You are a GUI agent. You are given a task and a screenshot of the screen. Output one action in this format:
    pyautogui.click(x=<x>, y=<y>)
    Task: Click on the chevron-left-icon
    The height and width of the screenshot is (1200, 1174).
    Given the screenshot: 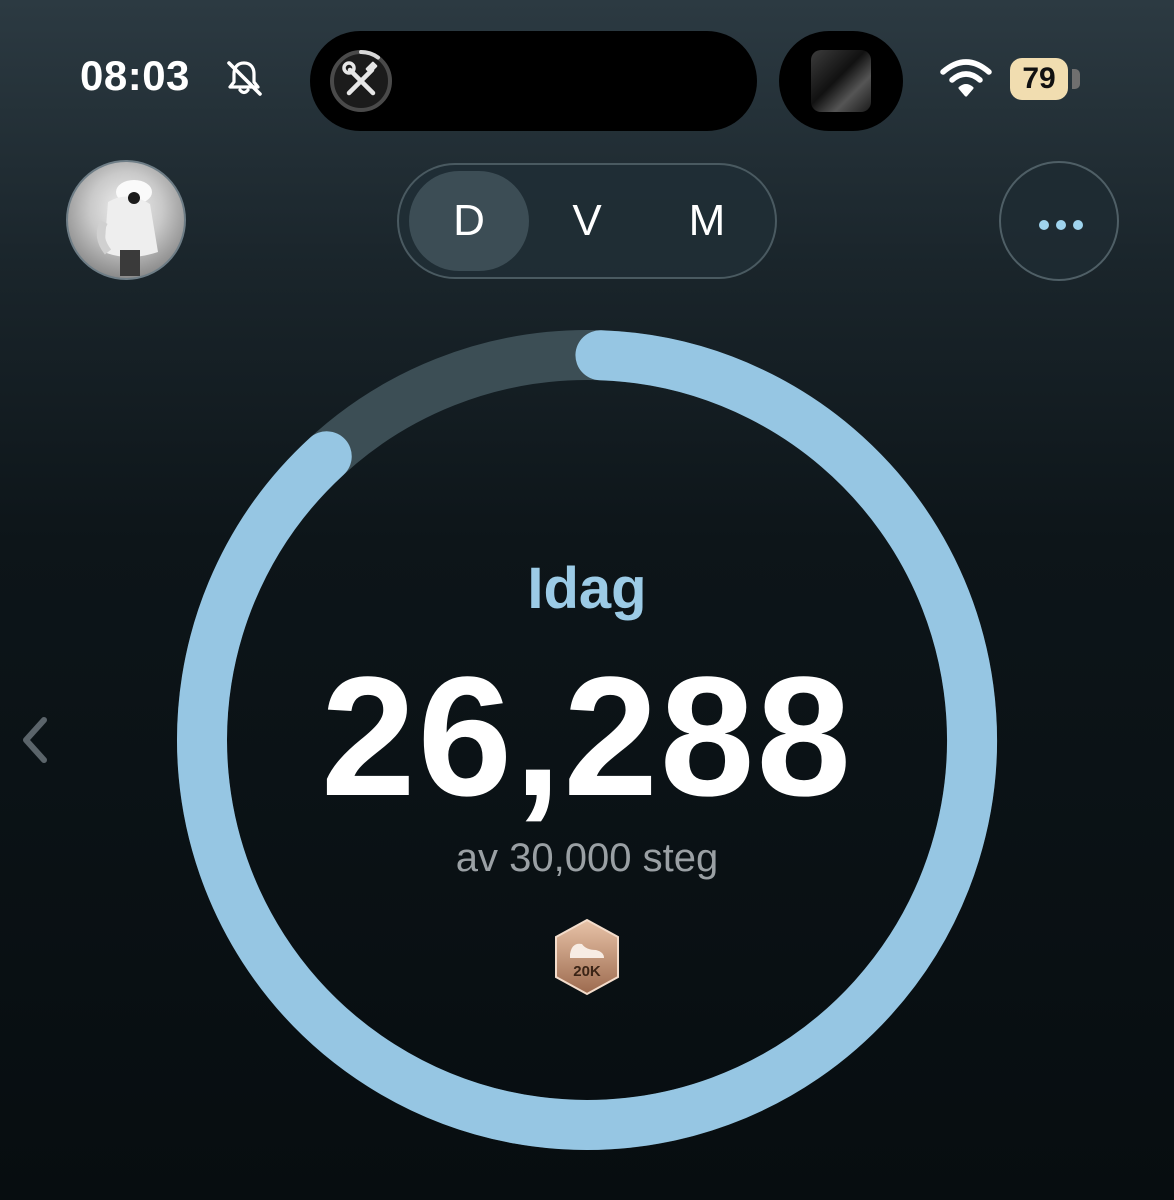 What is the action you would take?
    pyautogui.click(x=35, y=740)
    